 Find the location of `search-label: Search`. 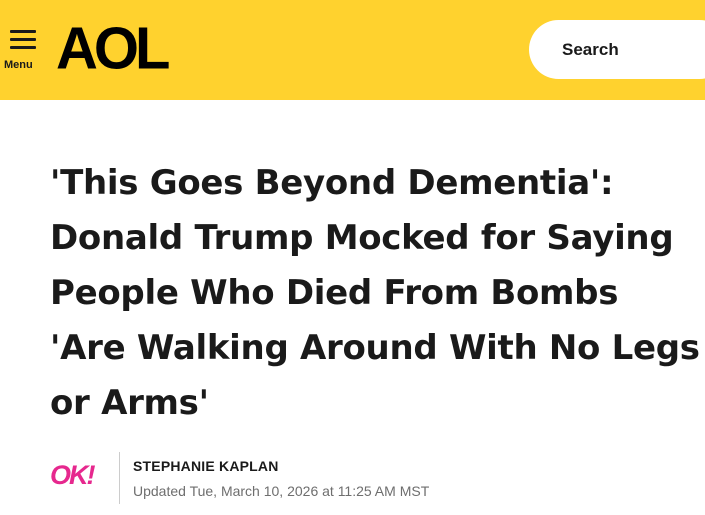

search-label: Search is located at coordinates (590, 49).